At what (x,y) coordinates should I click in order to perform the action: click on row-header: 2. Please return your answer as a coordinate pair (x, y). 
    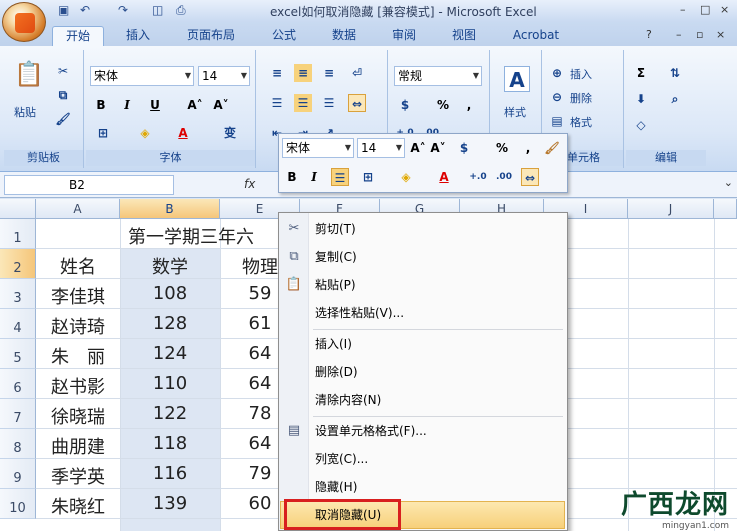
    Looking at the image, I should click on (18, 264).